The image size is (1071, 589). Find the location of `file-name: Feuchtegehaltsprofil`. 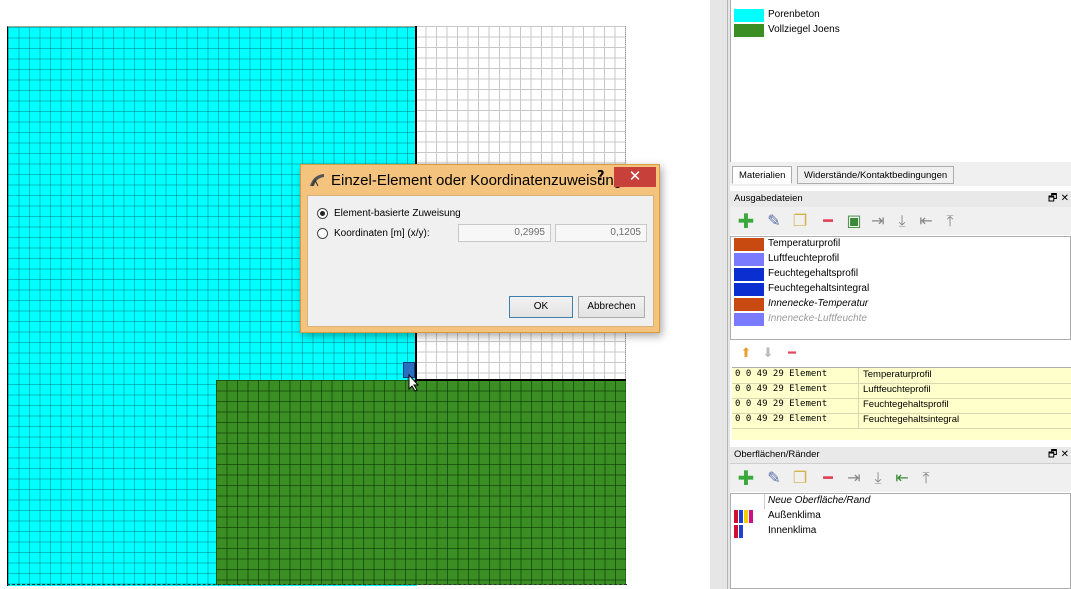

file-name: Feuchtegehaltsprofil is located at coordinates (906, 404).